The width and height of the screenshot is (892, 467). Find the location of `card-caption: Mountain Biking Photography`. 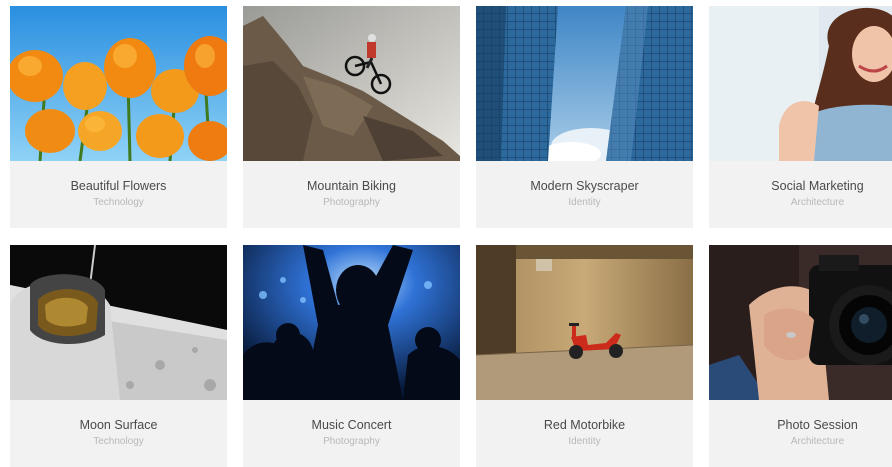

card-caption: Mountain Biking Photography is located at coordinates (351, 194).